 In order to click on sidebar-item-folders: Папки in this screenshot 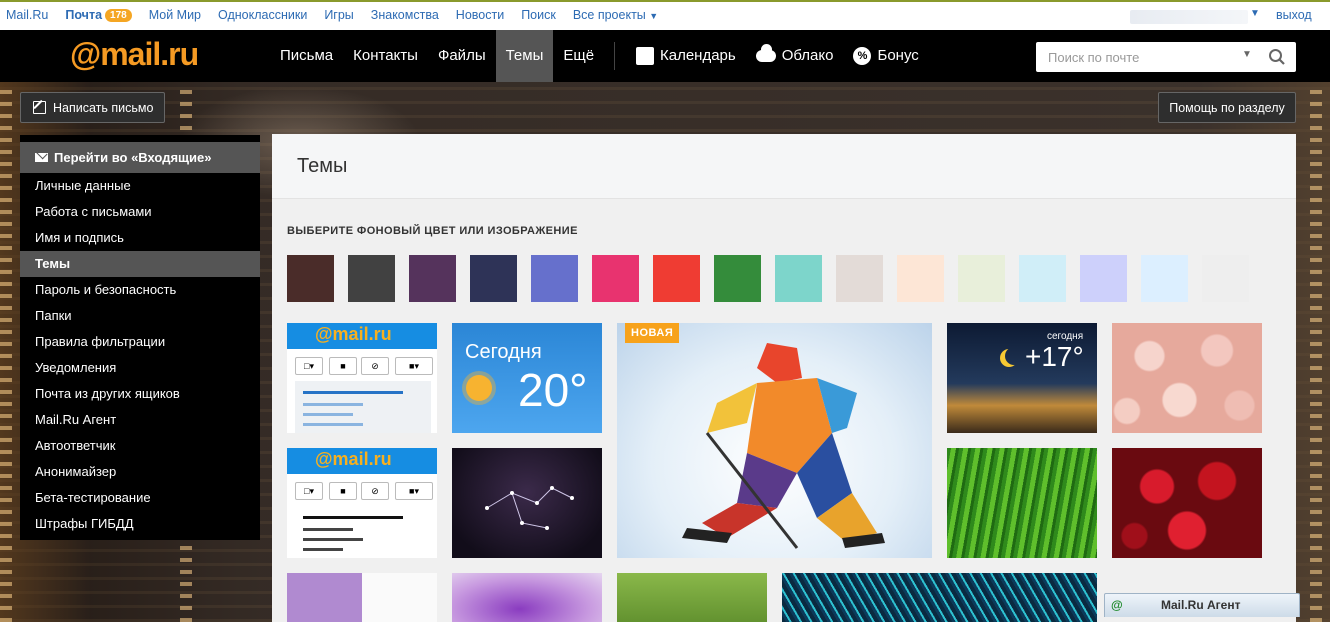, I will do `click(140, 316)`.